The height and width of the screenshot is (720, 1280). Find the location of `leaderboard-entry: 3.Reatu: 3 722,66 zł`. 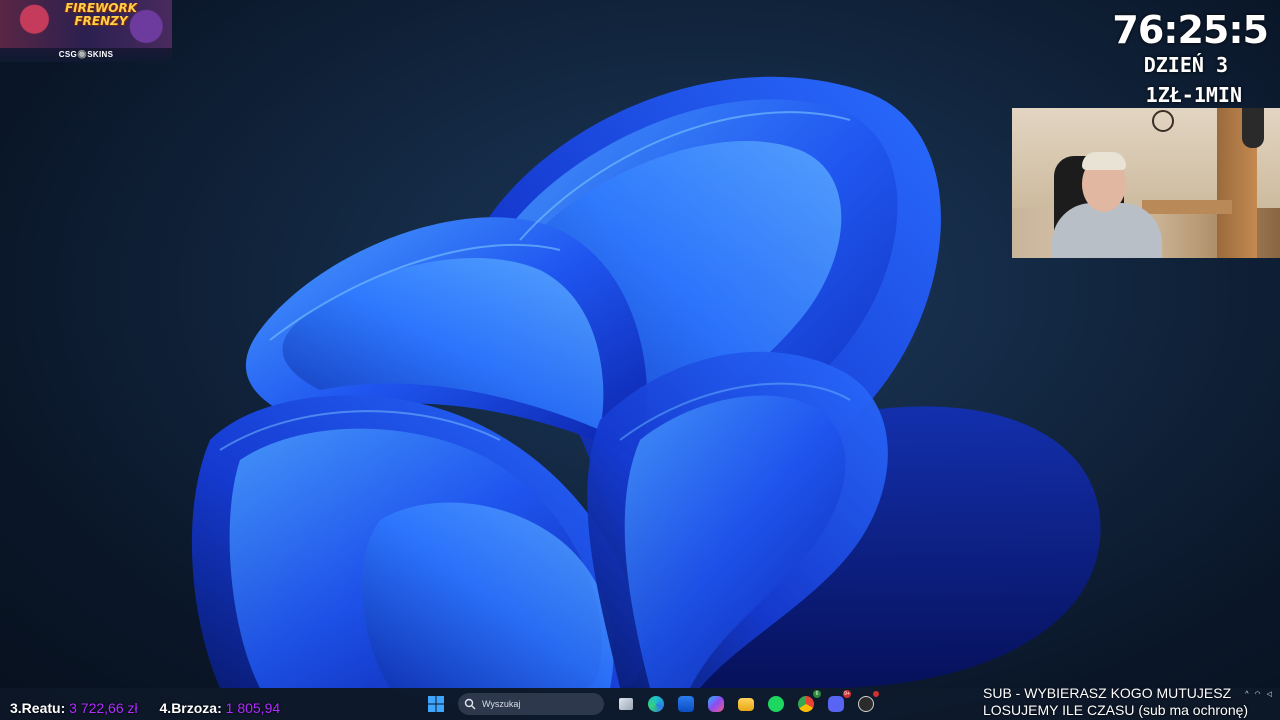

leaderboard-entry: 3.Reatu: 3 722,66 zł is located at coordinates (76, 708).